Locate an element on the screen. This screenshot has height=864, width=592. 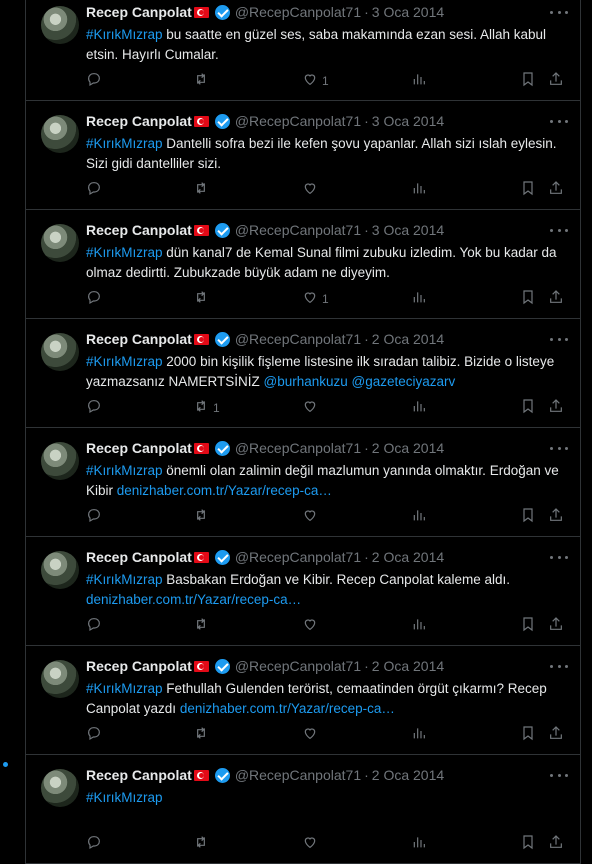
like-button: 1 is located at coordinates (315, 80).